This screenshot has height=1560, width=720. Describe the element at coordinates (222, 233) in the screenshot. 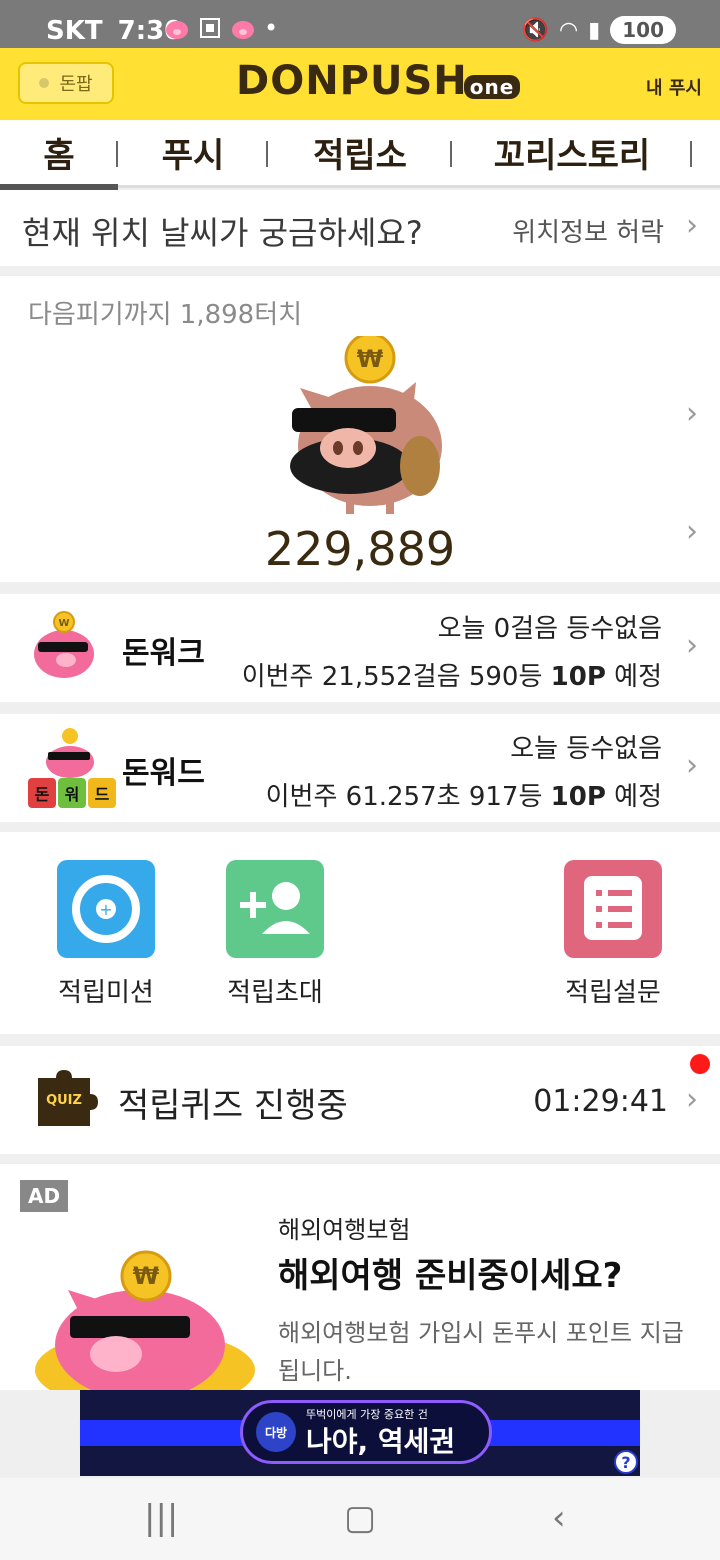

I see `weather-question: 현재 위치 날씨가 궁금하세요?` at that location.